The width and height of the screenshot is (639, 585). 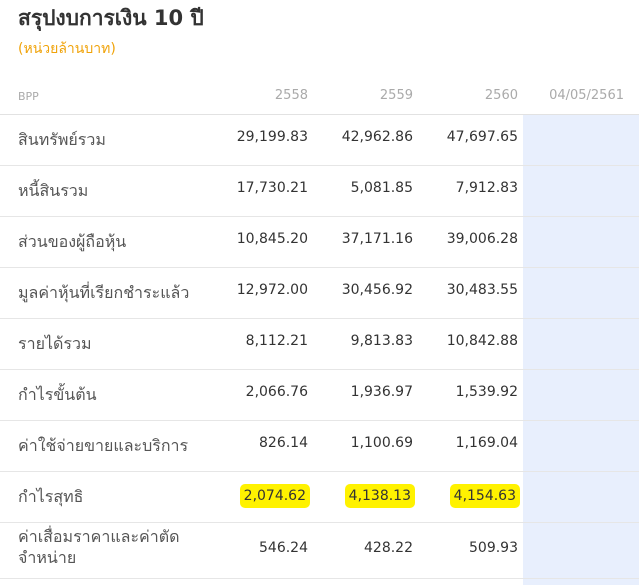 I want to click on row-label: ส่วนของผู้ถือหุ้น, so click(x=72, y=241).